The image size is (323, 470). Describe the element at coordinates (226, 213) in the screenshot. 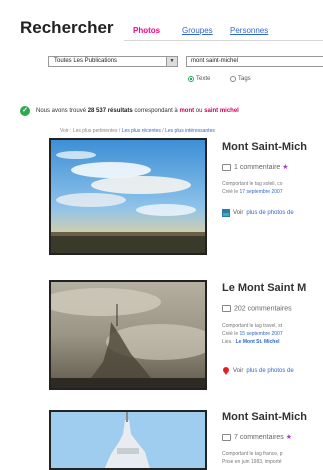

I see `photo-icon` at that location.